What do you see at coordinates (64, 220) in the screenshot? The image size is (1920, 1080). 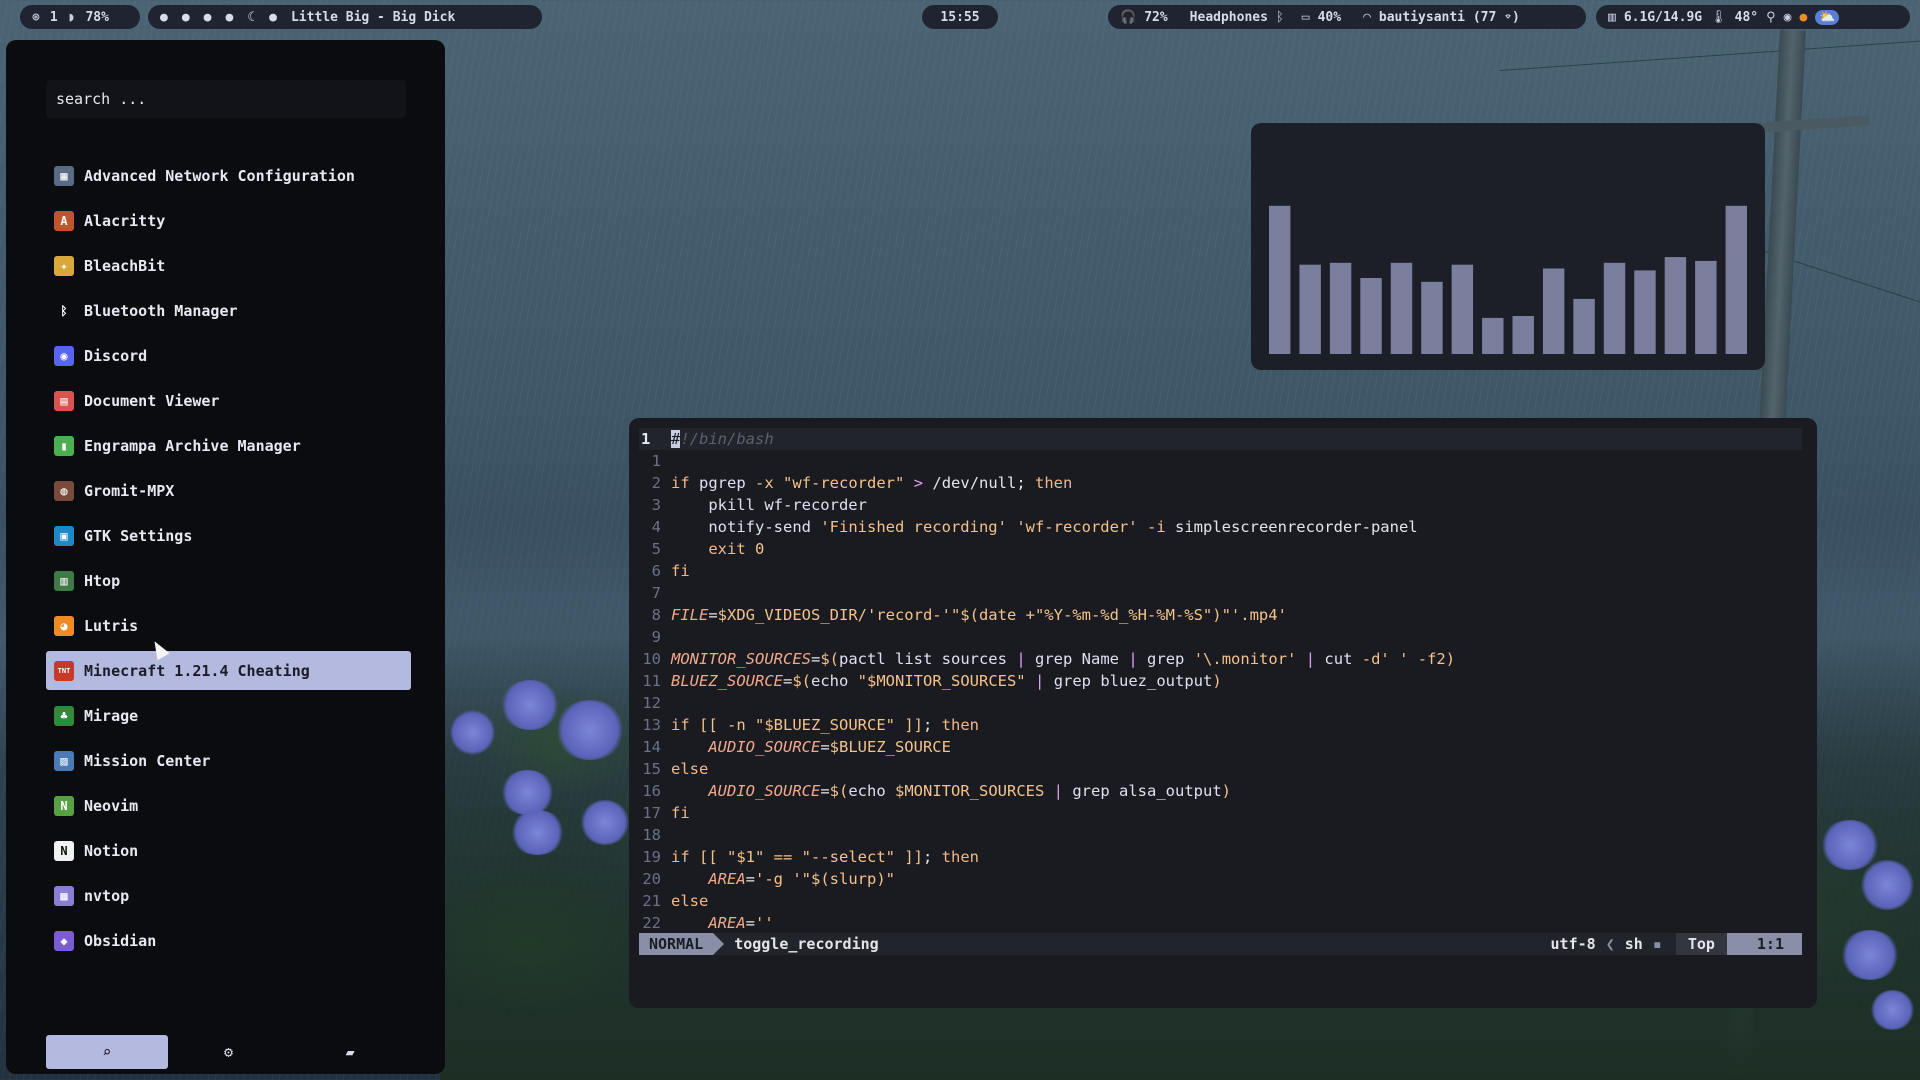 I see `alacritty-icon: A` at bounding box center [64, 220].